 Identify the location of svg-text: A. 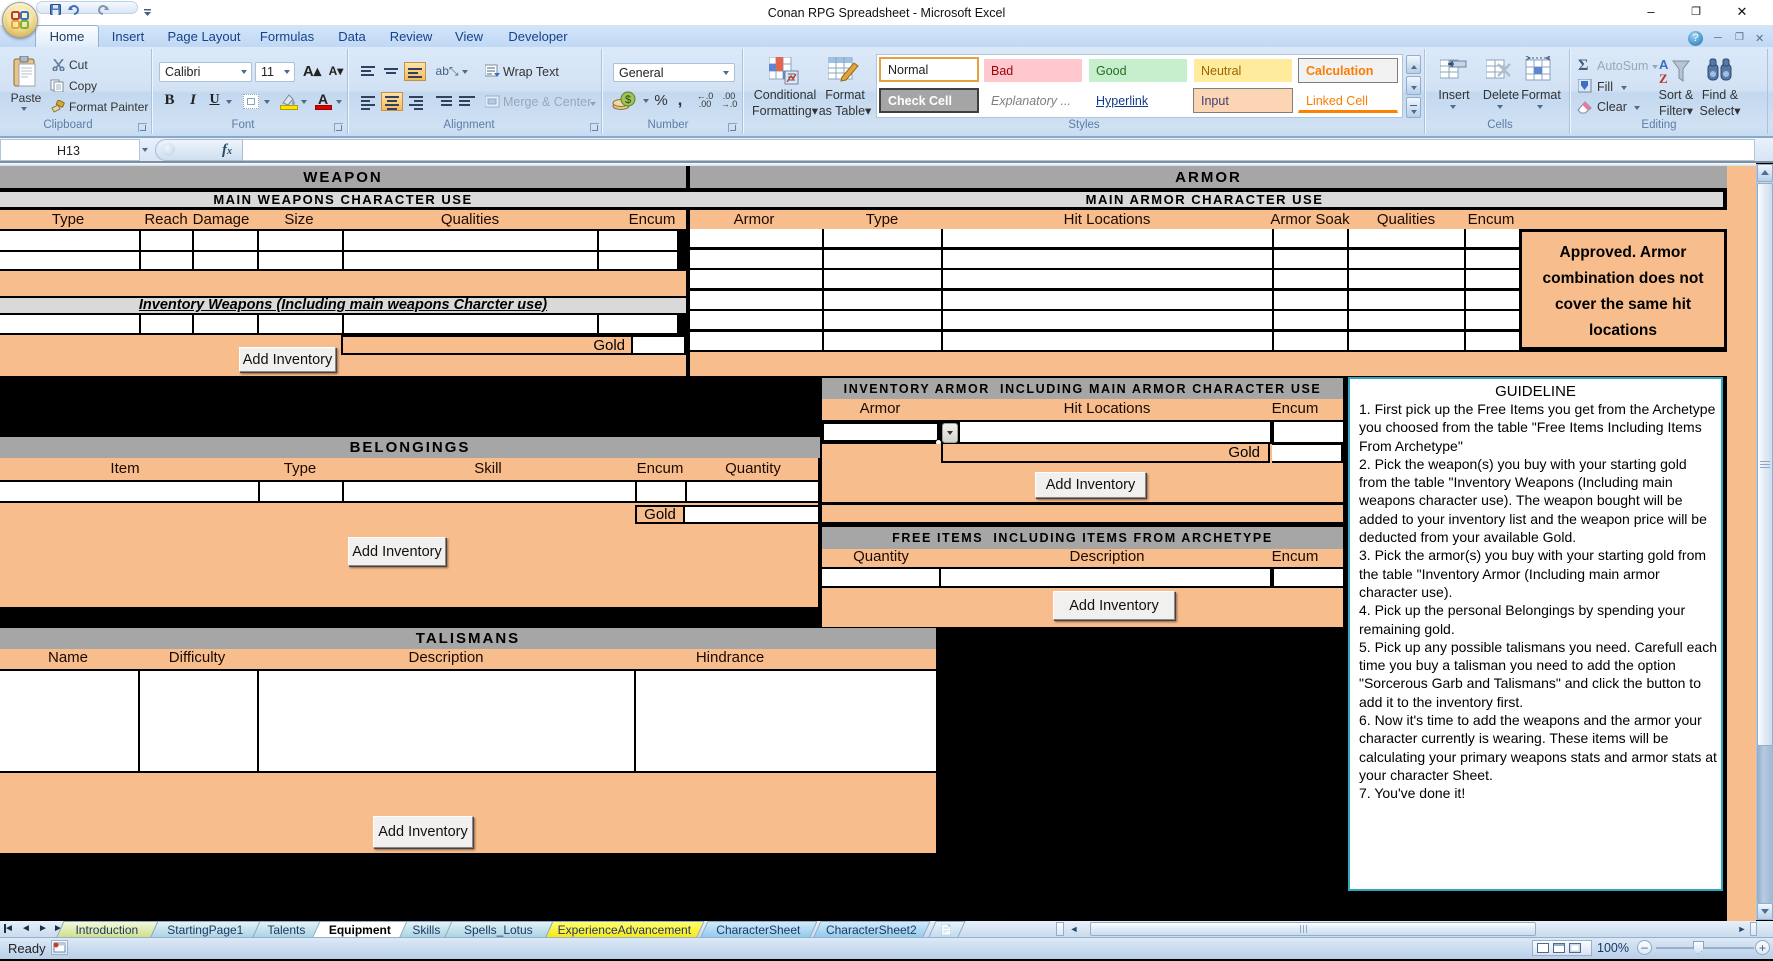
(1664, 64).